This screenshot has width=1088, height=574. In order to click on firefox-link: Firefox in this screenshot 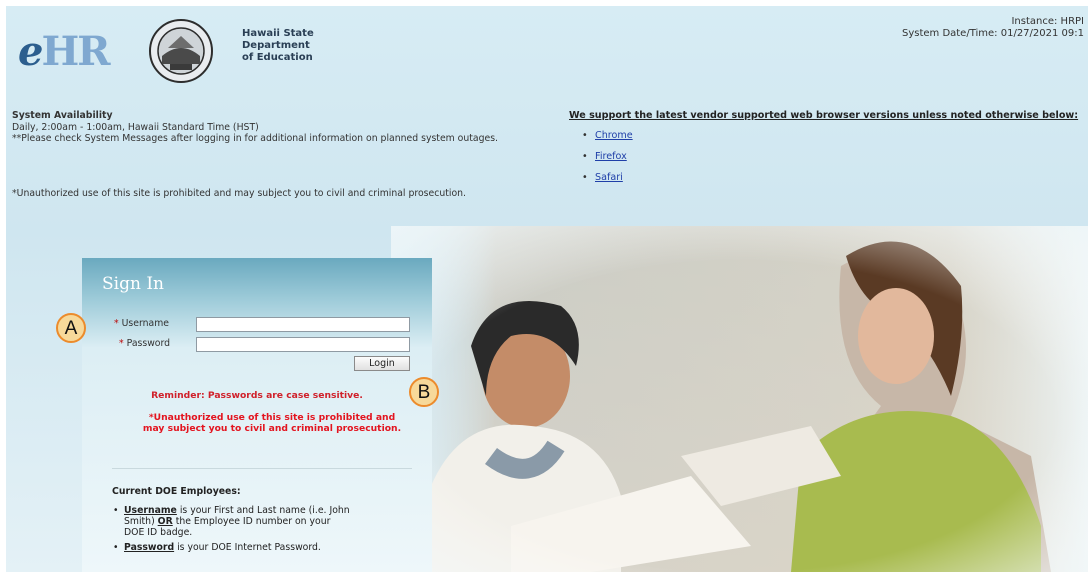, I will do `click(611, 156)`.